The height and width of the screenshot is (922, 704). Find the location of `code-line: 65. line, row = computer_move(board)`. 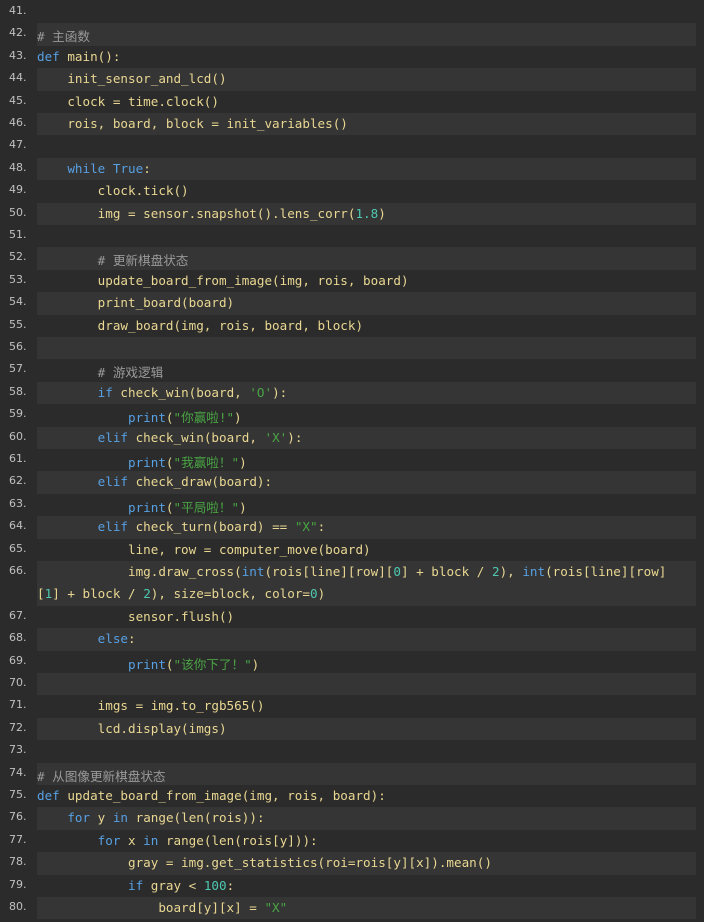

code-line: 65. line, row = computer_move(board) is located at coordinates (352, 550).